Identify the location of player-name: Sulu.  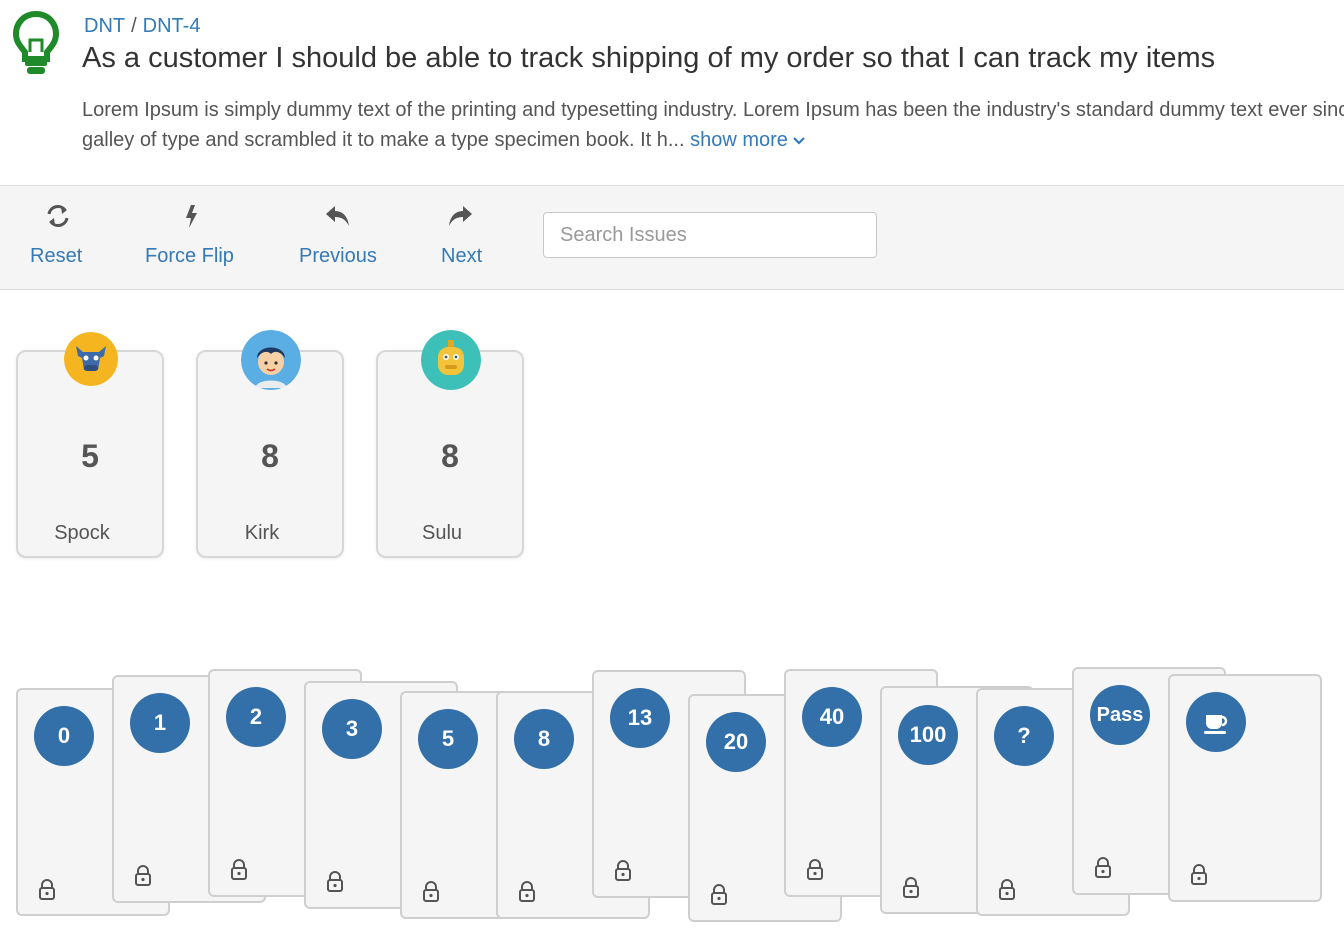
(442, 533).